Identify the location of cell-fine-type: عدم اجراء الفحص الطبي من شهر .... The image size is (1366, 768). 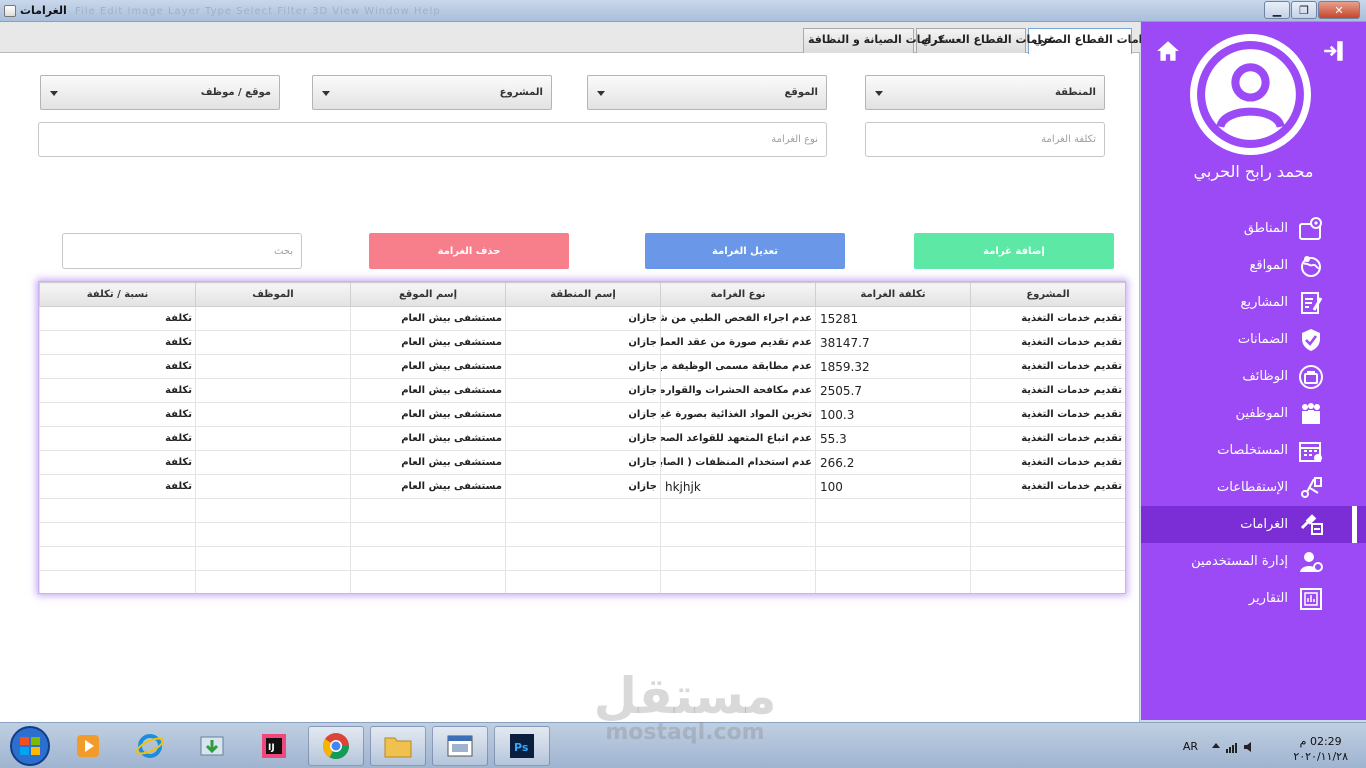
(738, 318).